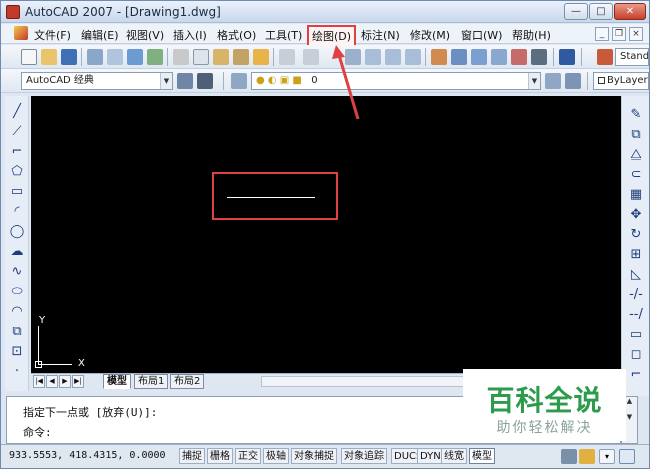 Image resolution: width=650 pixels, height=469 pixels. Describe the element at coordinates (87, 455) in the screenshot. I see `coordinate-display: 933.5553, 418.4315, 0.0000` at that location.